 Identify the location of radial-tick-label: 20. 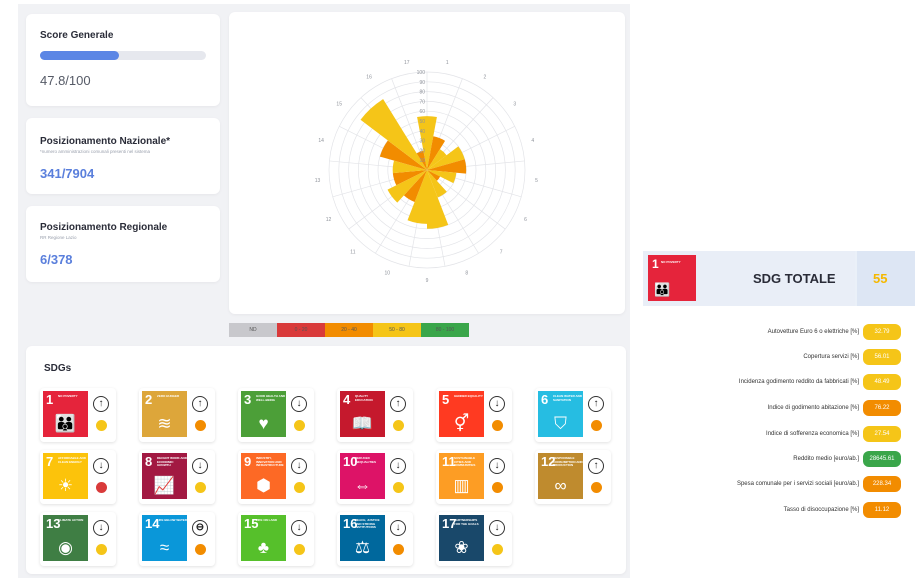
(422, 151).